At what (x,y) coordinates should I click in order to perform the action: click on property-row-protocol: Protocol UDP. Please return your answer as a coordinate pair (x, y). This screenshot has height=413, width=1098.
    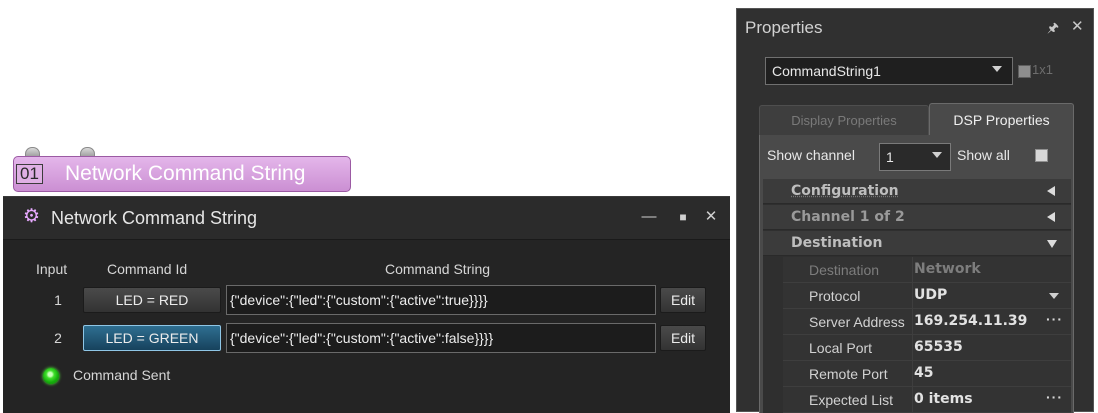
    Looking at the image, I should click on (927, 296).